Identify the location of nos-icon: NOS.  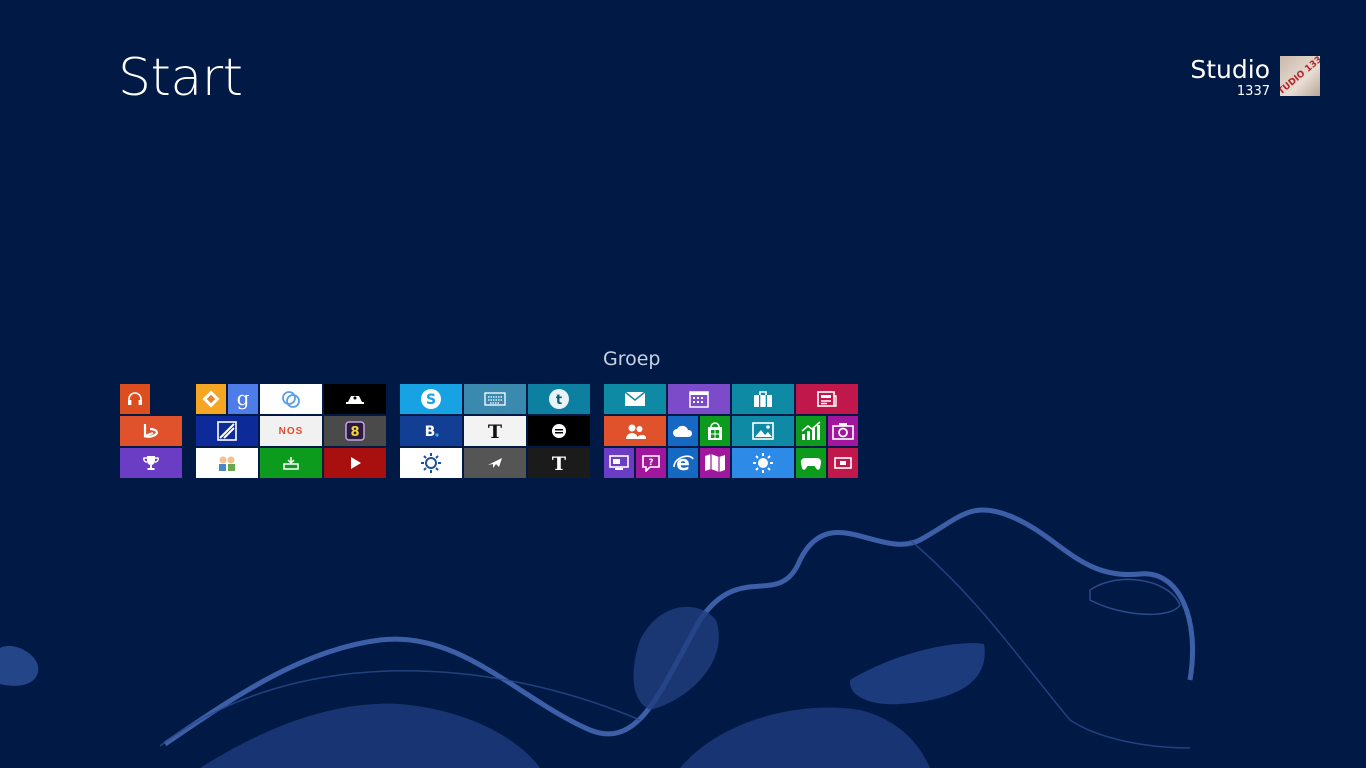
(291, 431).